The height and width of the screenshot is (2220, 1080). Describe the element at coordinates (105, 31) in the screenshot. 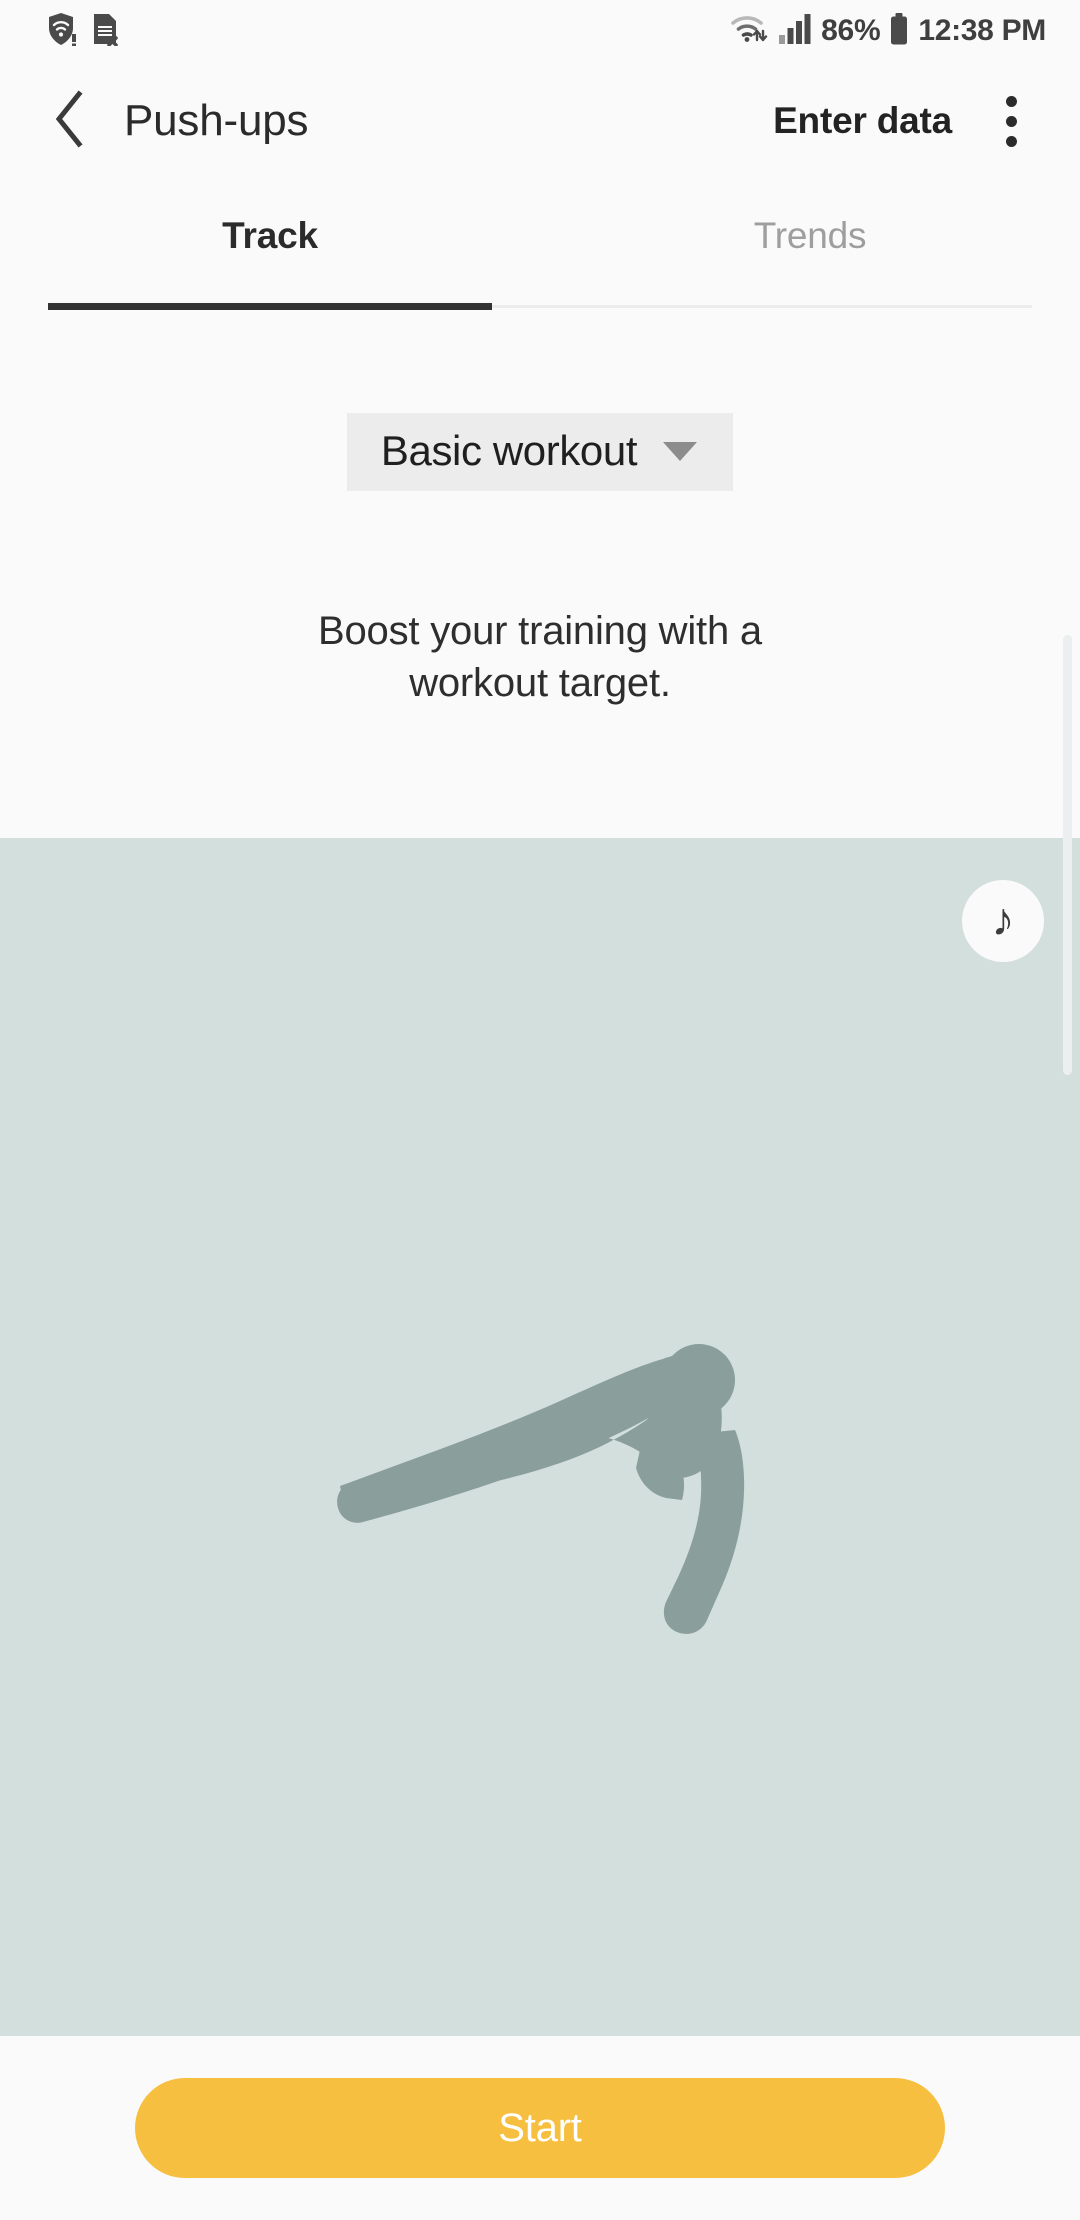

I see `sim-card-error-icon` at that location.